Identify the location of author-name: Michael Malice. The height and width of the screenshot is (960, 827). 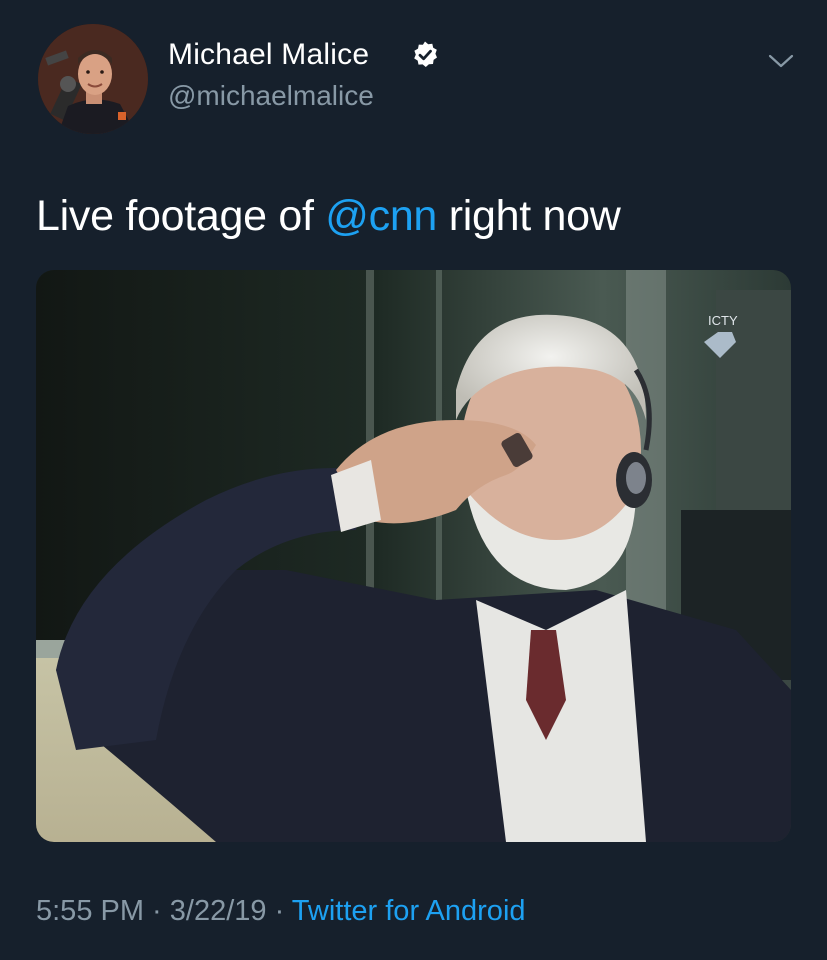
(268, 55).